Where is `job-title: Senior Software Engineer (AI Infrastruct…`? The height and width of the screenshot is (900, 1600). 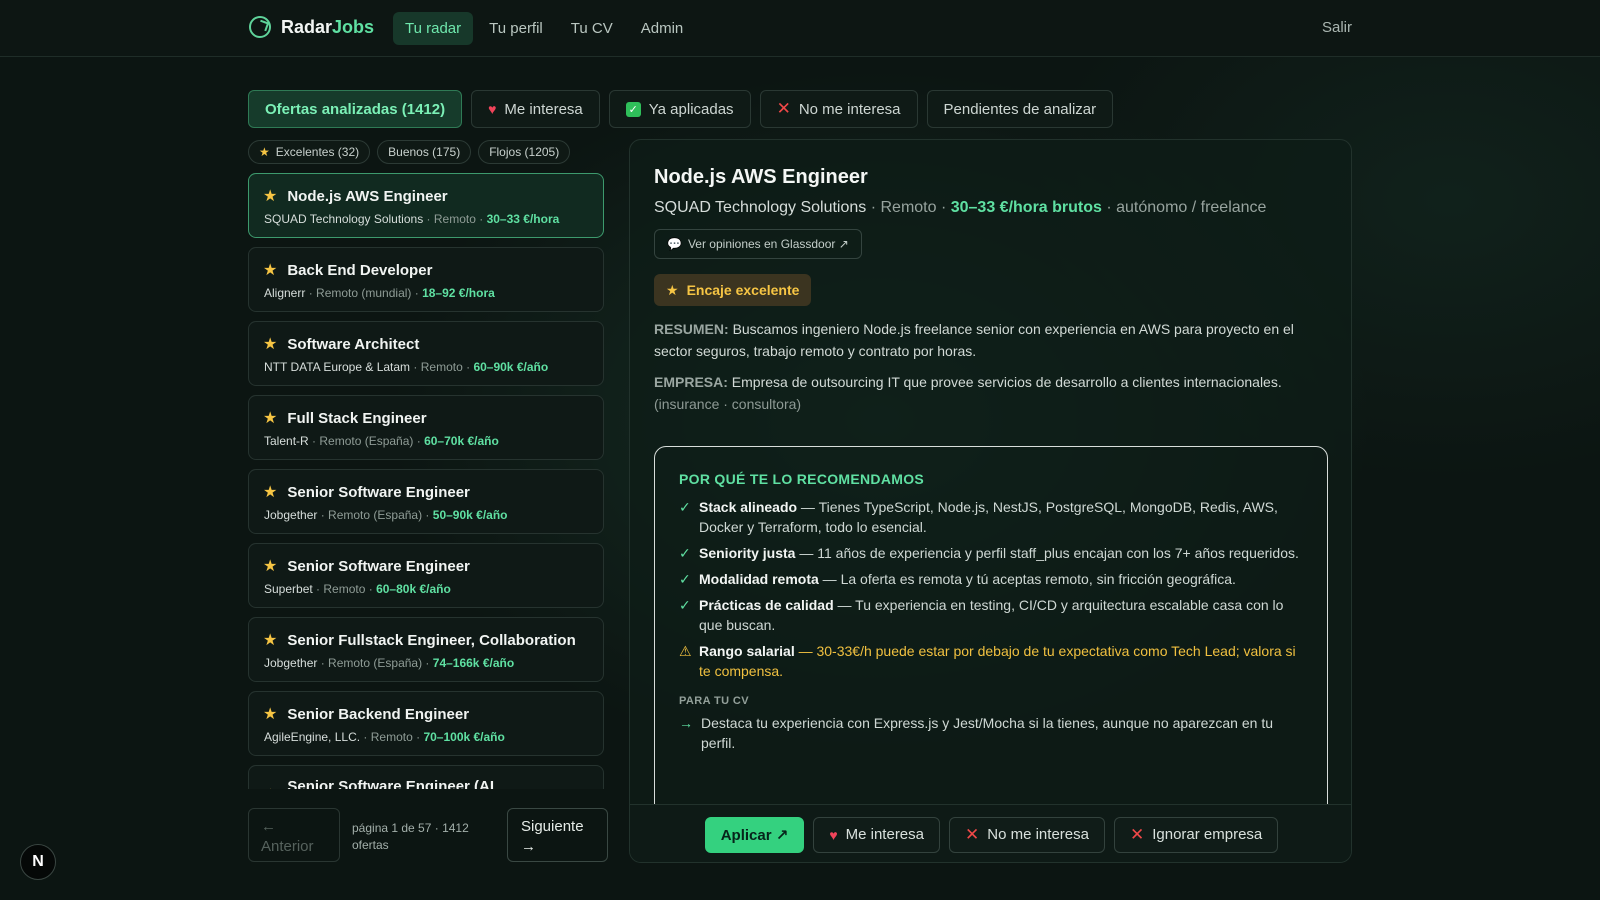
job-title: Senior Software Engineer (AI Infrastruct… is located at coordinates (391, 783).